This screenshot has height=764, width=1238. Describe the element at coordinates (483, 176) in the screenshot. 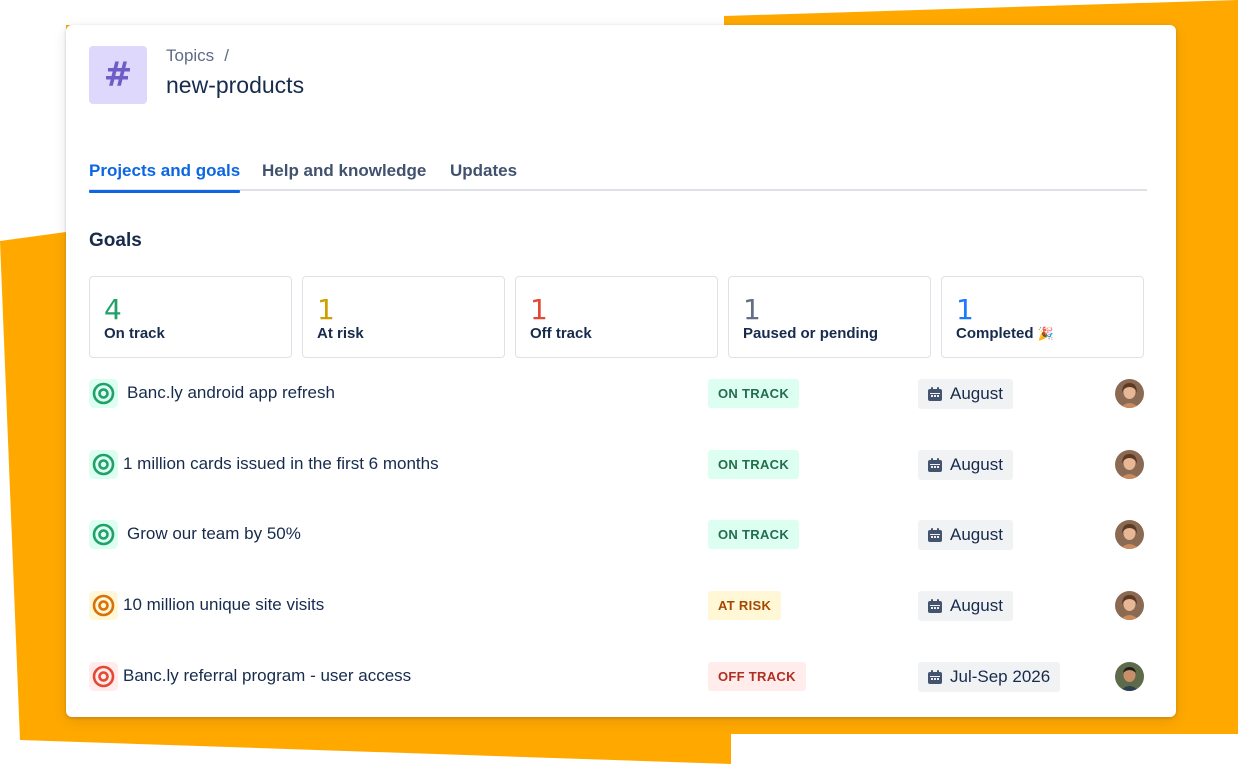

I see `tab-updates: Updates` at that location.